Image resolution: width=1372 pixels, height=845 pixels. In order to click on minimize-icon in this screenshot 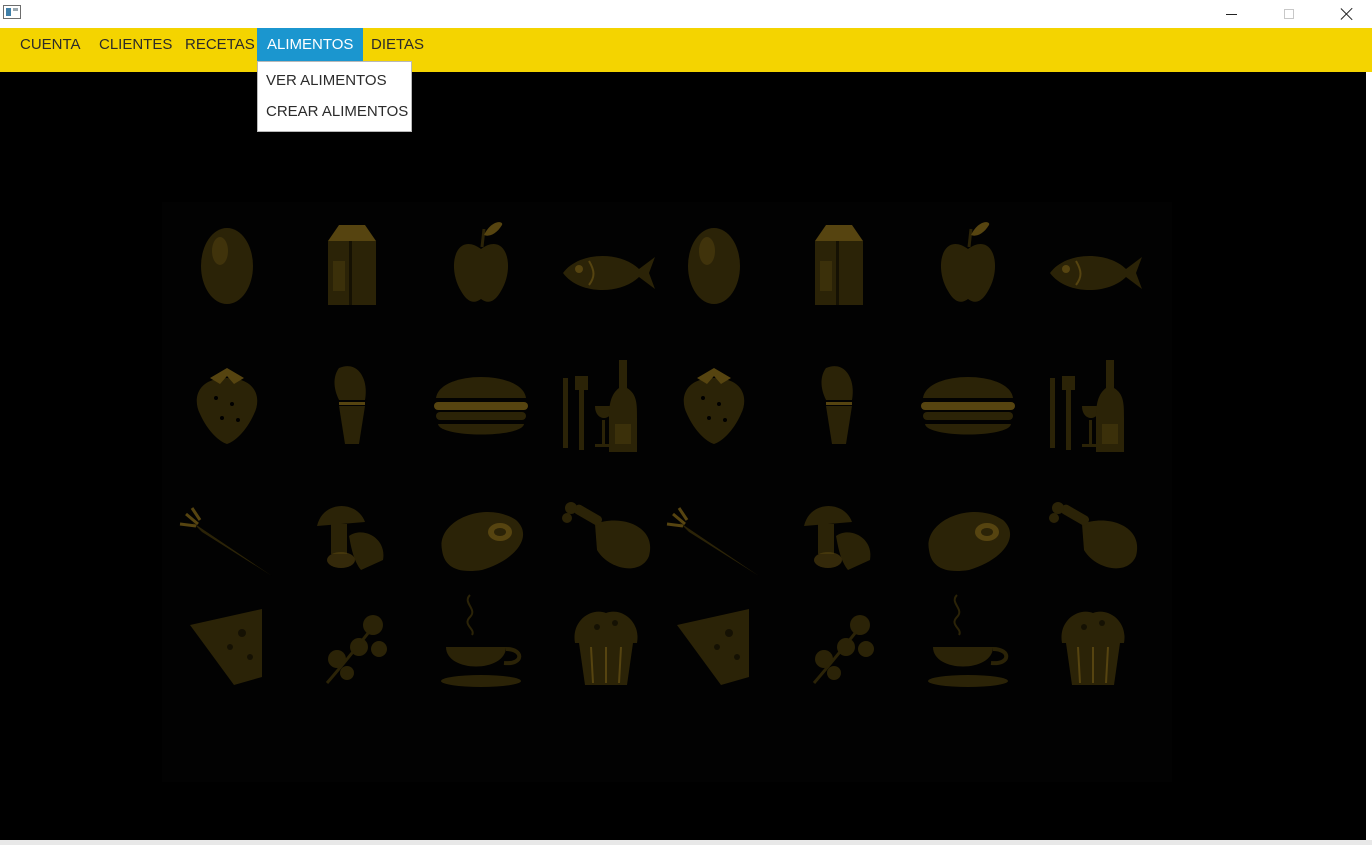, I will do `click(1231, 14)`.